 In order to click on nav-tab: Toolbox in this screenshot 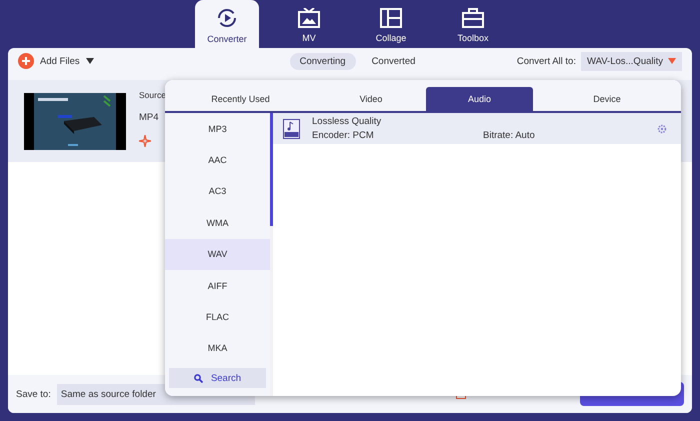, I will do `click(473, 25)`.